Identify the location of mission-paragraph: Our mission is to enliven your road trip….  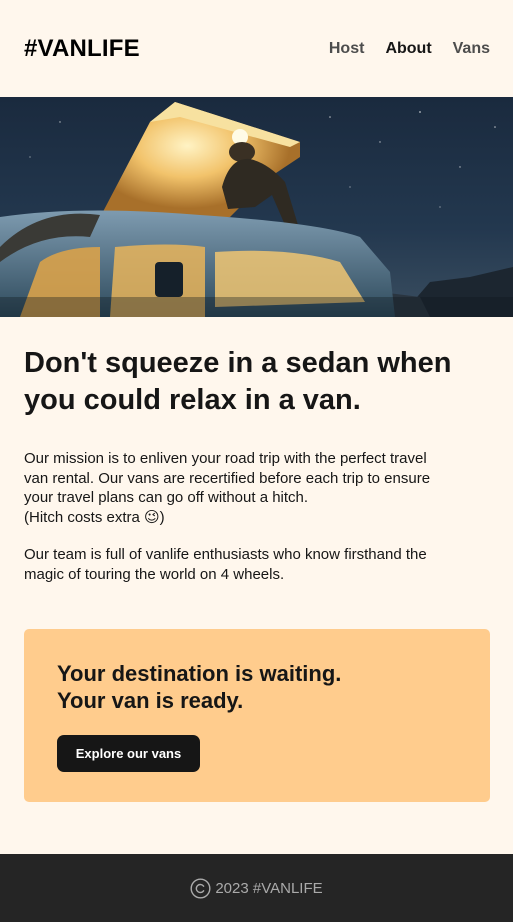
(256, 488).